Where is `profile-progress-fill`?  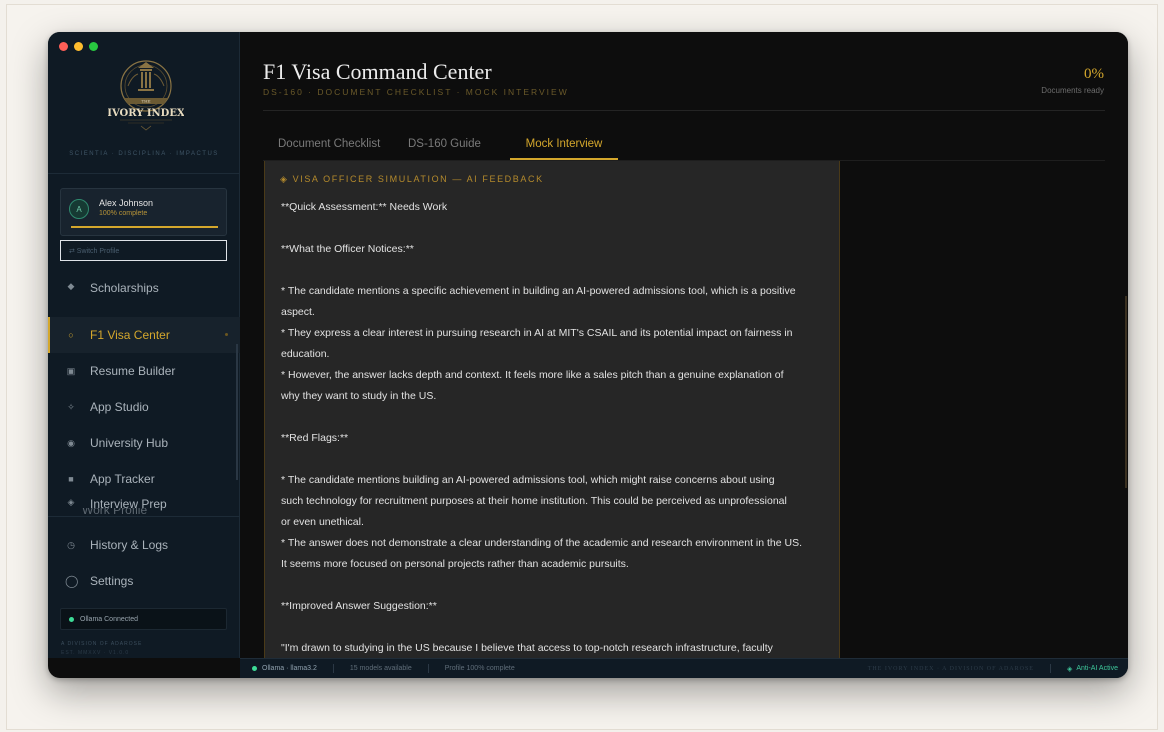
profile-progress-fill is located at coordinates (144, 227).